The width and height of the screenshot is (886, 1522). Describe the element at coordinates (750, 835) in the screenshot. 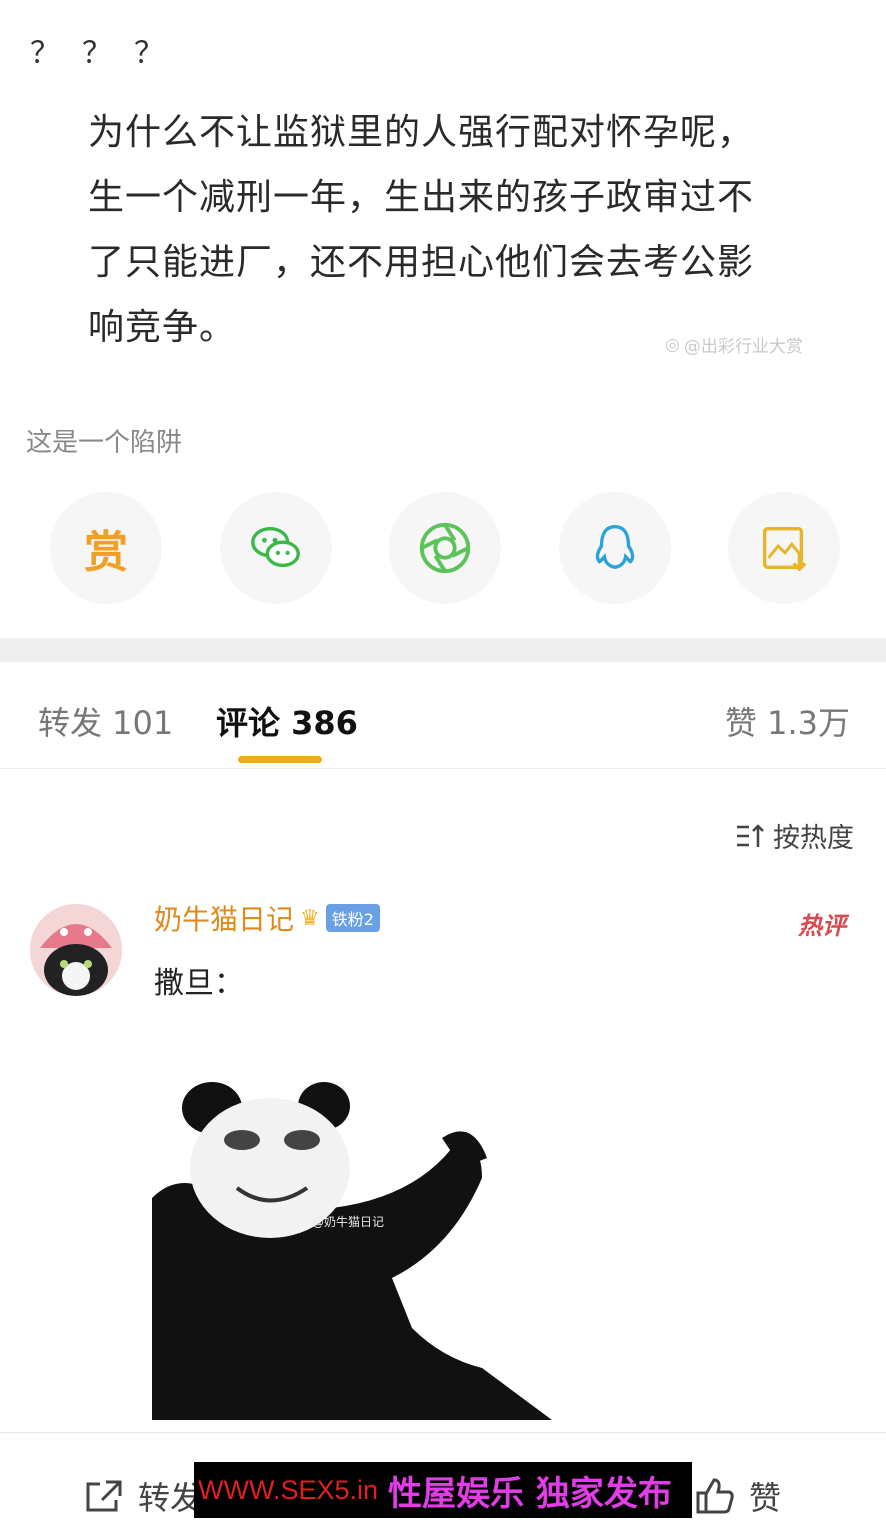

I see `sort-icon` at that location.